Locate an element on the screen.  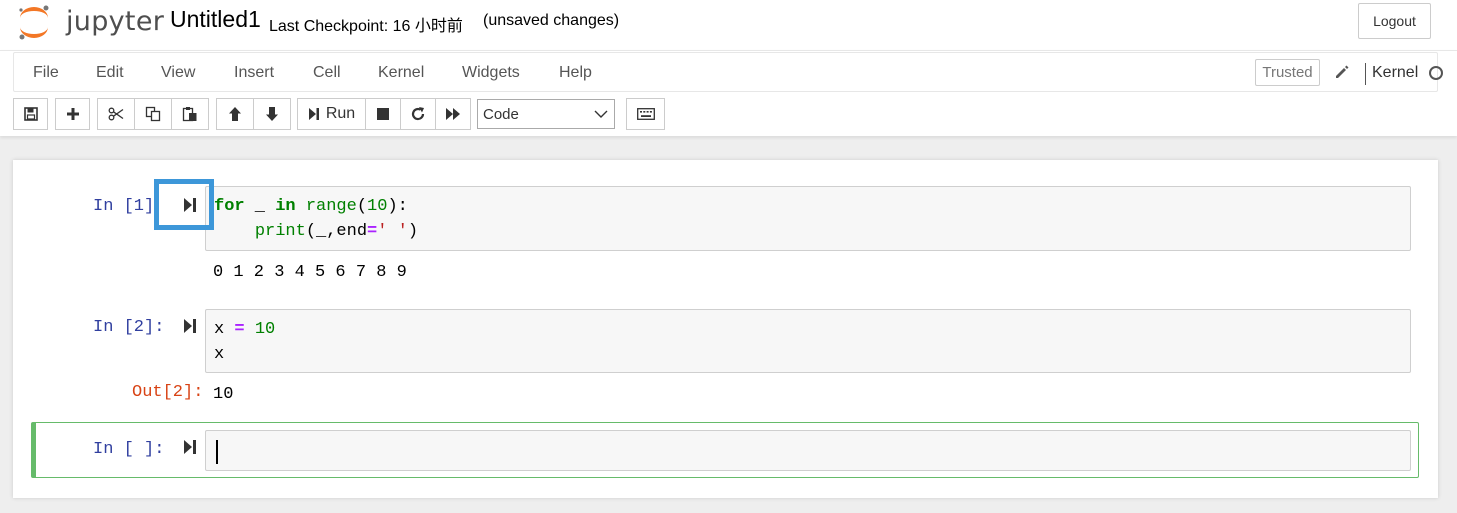
run-button-highlight is located at coordinates (184, 204).